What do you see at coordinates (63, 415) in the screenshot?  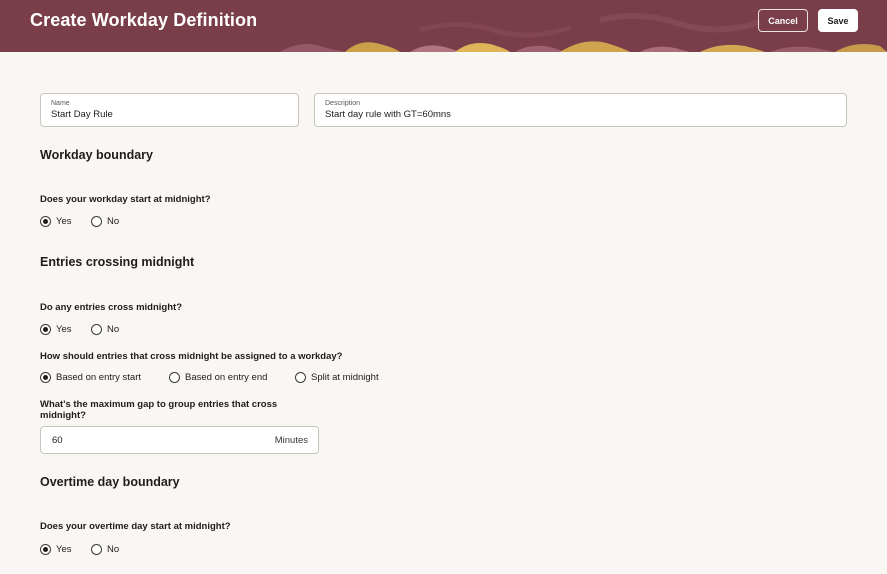 I see `max-gap-question-line2: midnight?` at bounding box center [63, 415].